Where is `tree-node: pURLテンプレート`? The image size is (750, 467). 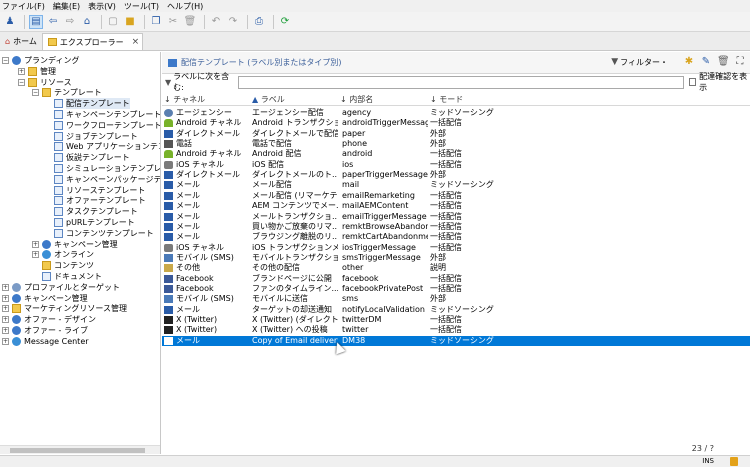 tree-node: pURLテンプレート is located at coordinates (89, 222).